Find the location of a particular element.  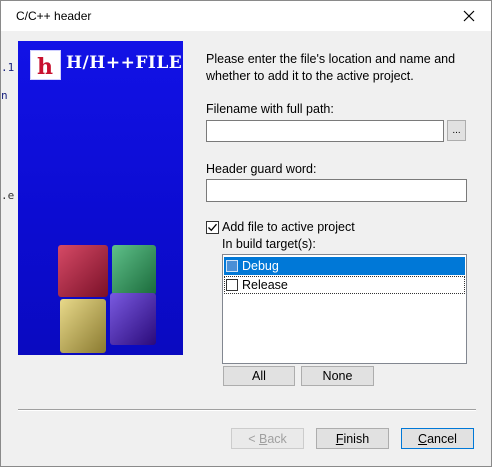

back-prefix: < is located at coordinates (253, 438).